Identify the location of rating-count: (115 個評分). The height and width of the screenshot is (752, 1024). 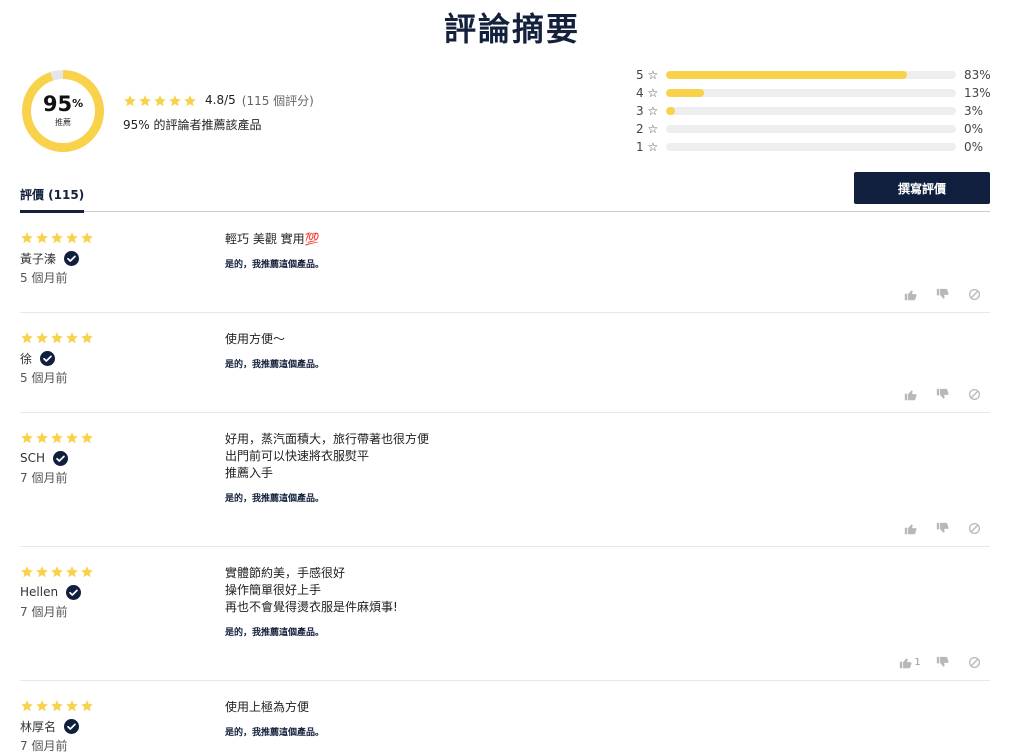
(277, 100).